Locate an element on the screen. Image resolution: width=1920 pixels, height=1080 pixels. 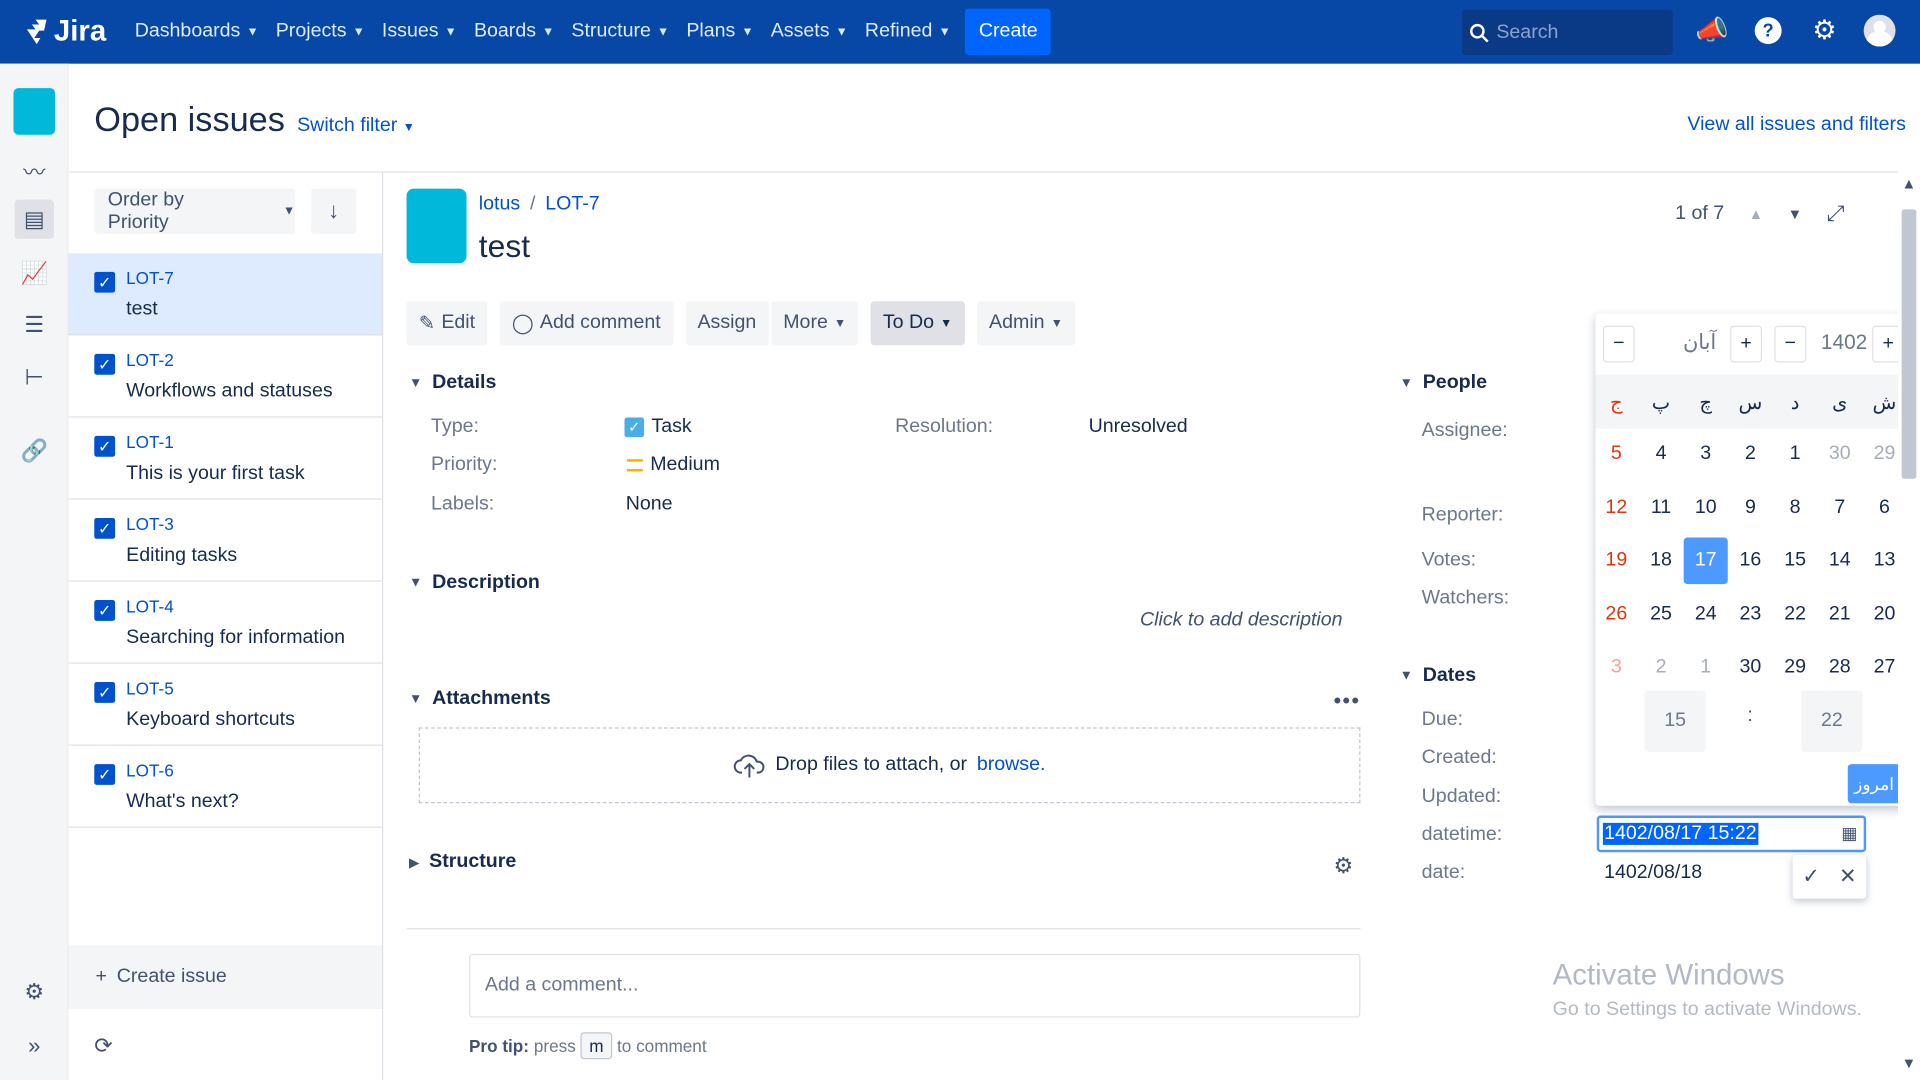
switch-filter-button: Switch filter ▼ is located at coordinates (356, 126).